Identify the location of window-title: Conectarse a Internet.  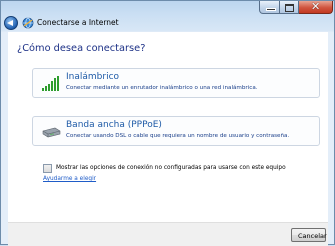
(78, 22).